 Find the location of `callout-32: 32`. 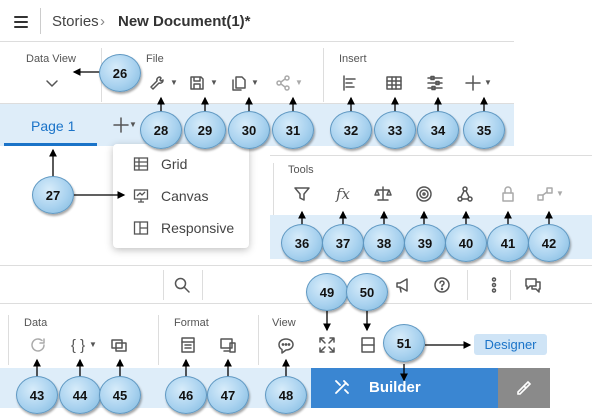

callout-32: 32 is located at coordinates (351, 130).